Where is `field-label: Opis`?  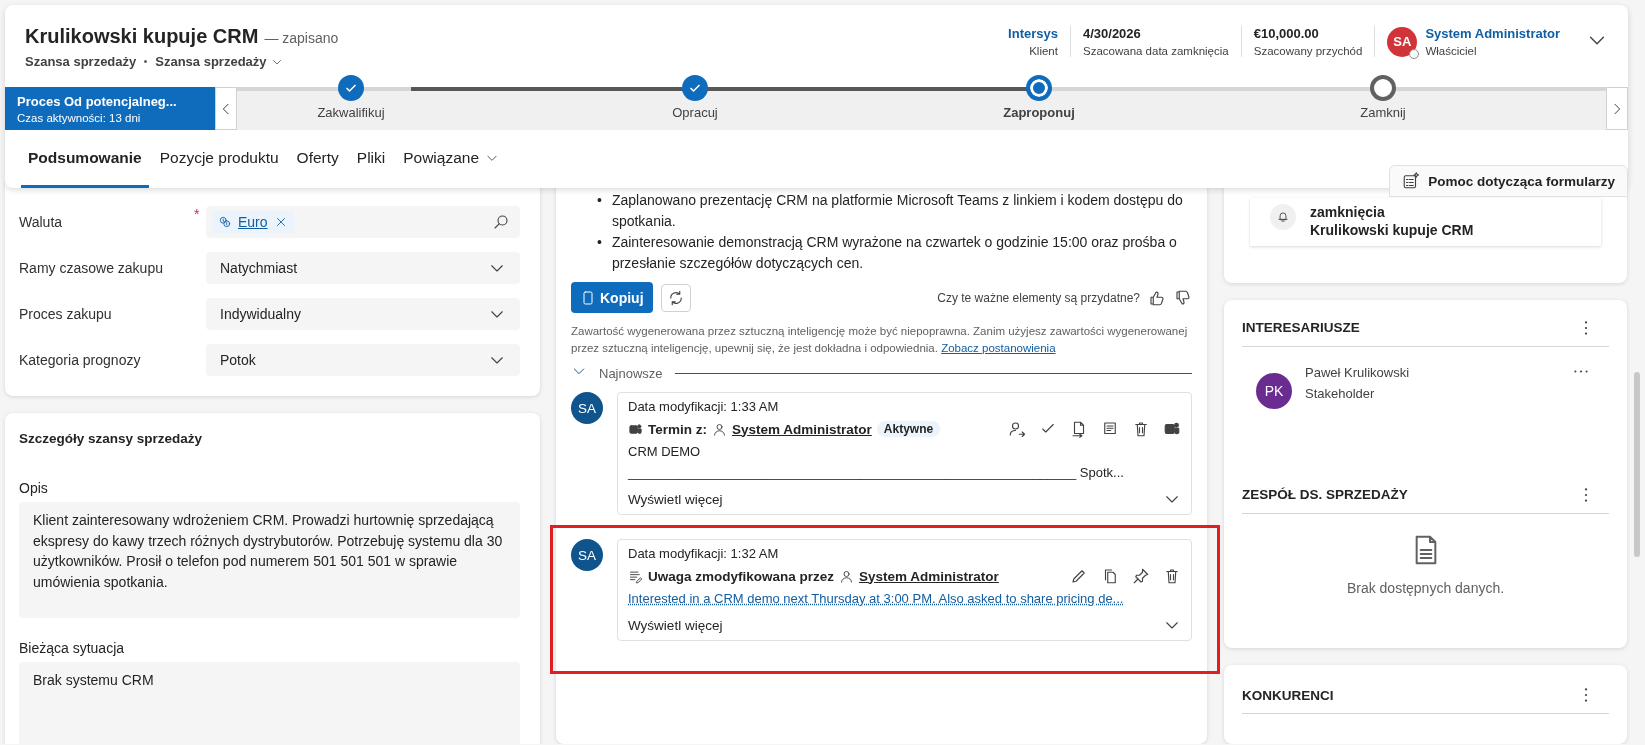 field-label: Opis is located at coordinates (34, 488).